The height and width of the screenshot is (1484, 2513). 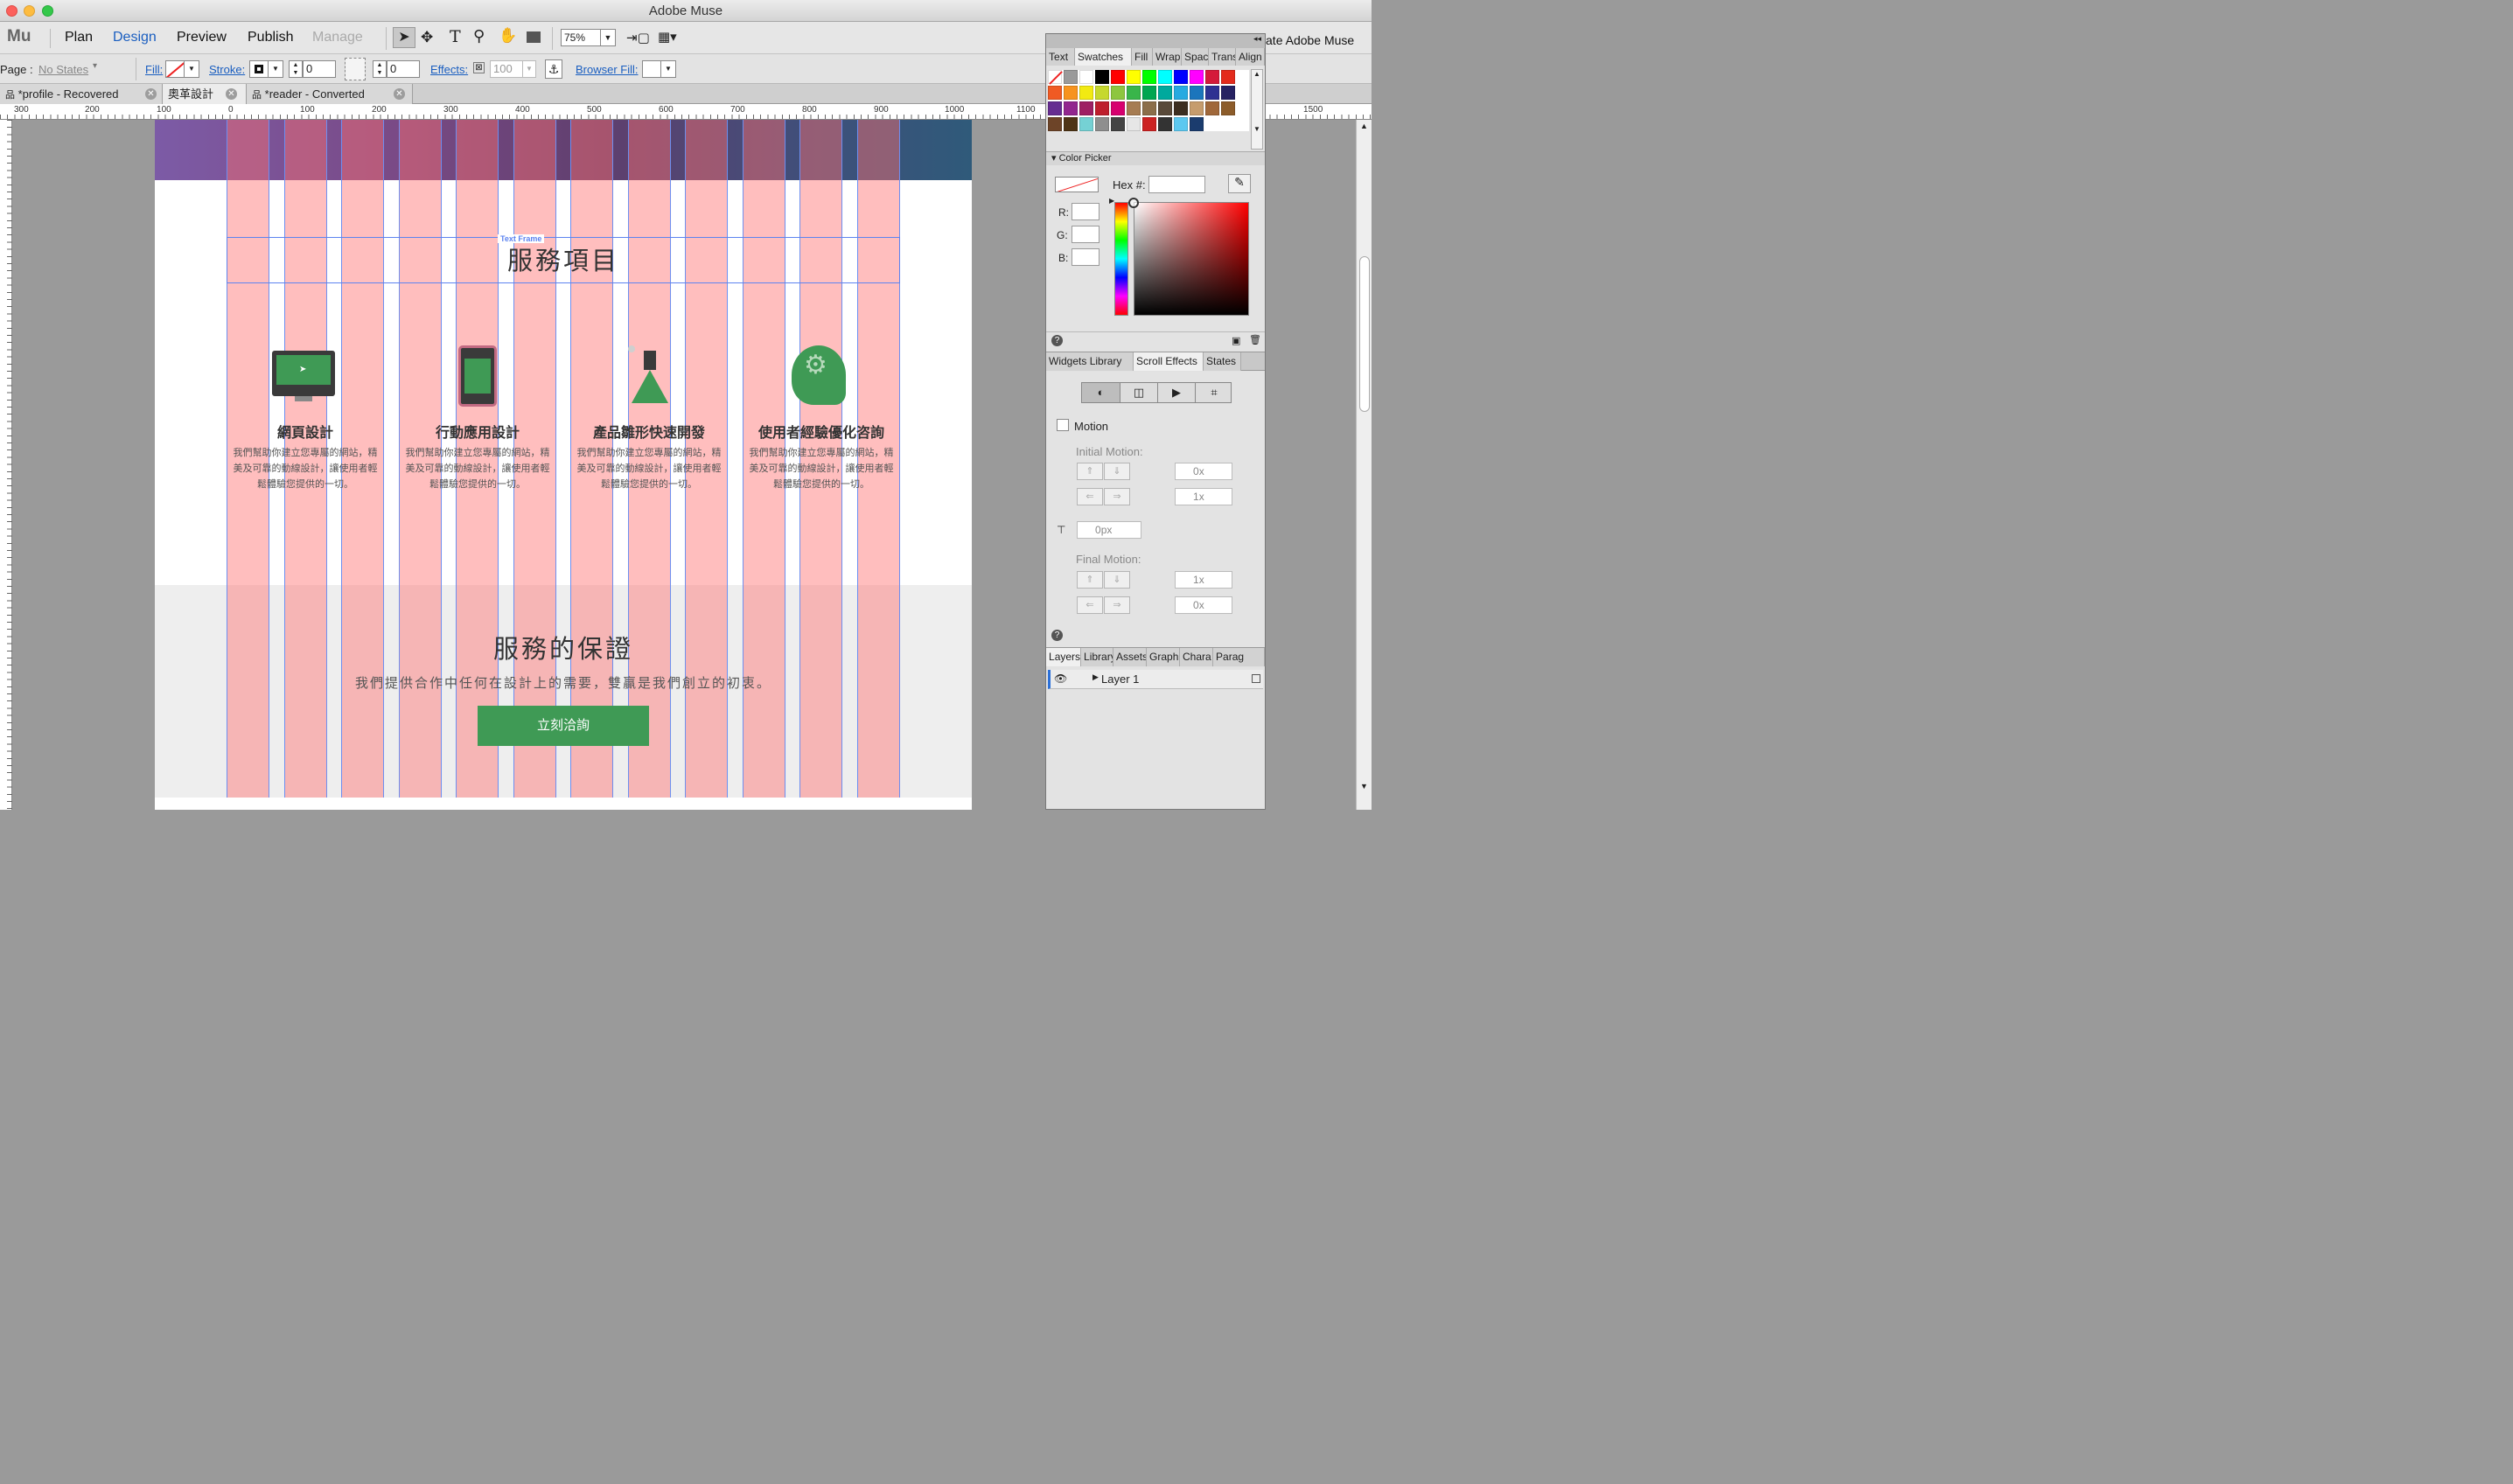 What do you see at coordinates (1143, 57) in the screenshot?
I see `tab-fill: Fill` at bounding box center [1143, 57].